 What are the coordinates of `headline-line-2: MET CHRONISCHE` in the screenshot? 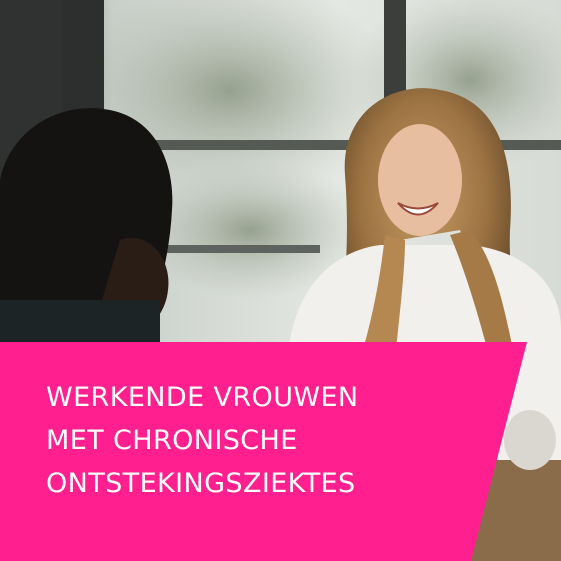 It's located at (172, 440).